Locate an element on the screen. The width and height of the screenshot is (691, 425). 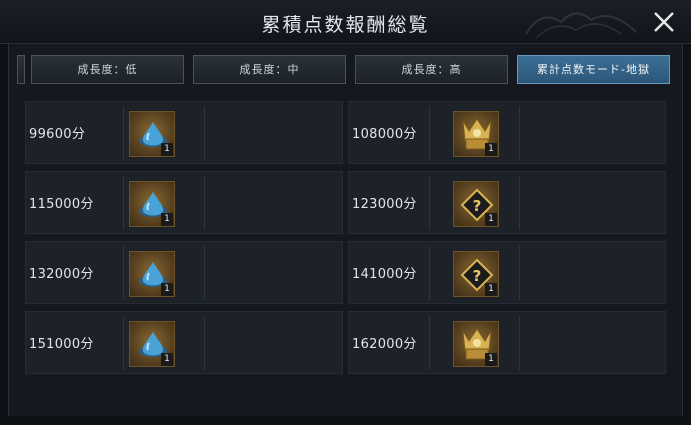
title-bar: 累積点数報酬総覧 is located at coordinates (345, 22).